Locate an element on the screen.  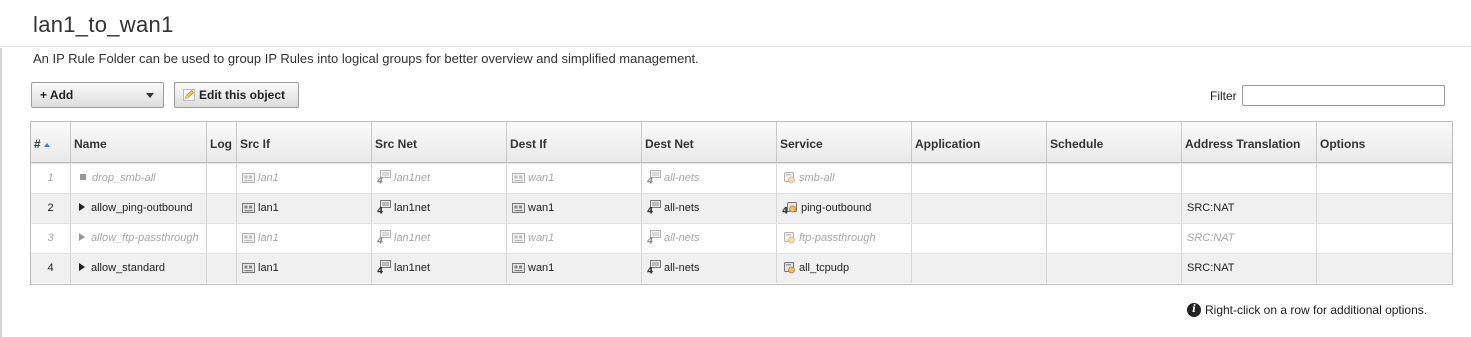
cell-log is located at coordinates (222, 238).